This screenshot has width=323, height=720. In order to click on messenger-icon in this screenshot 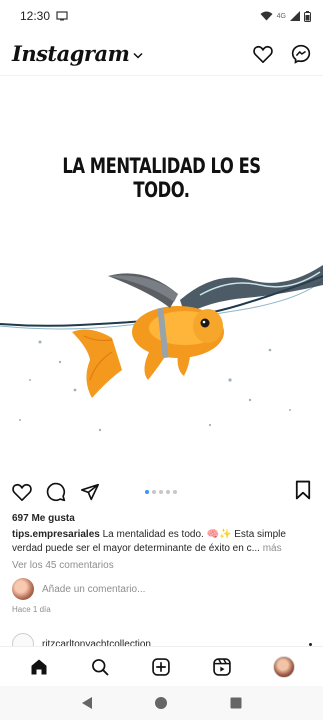, I will do `click(301, 54)`.